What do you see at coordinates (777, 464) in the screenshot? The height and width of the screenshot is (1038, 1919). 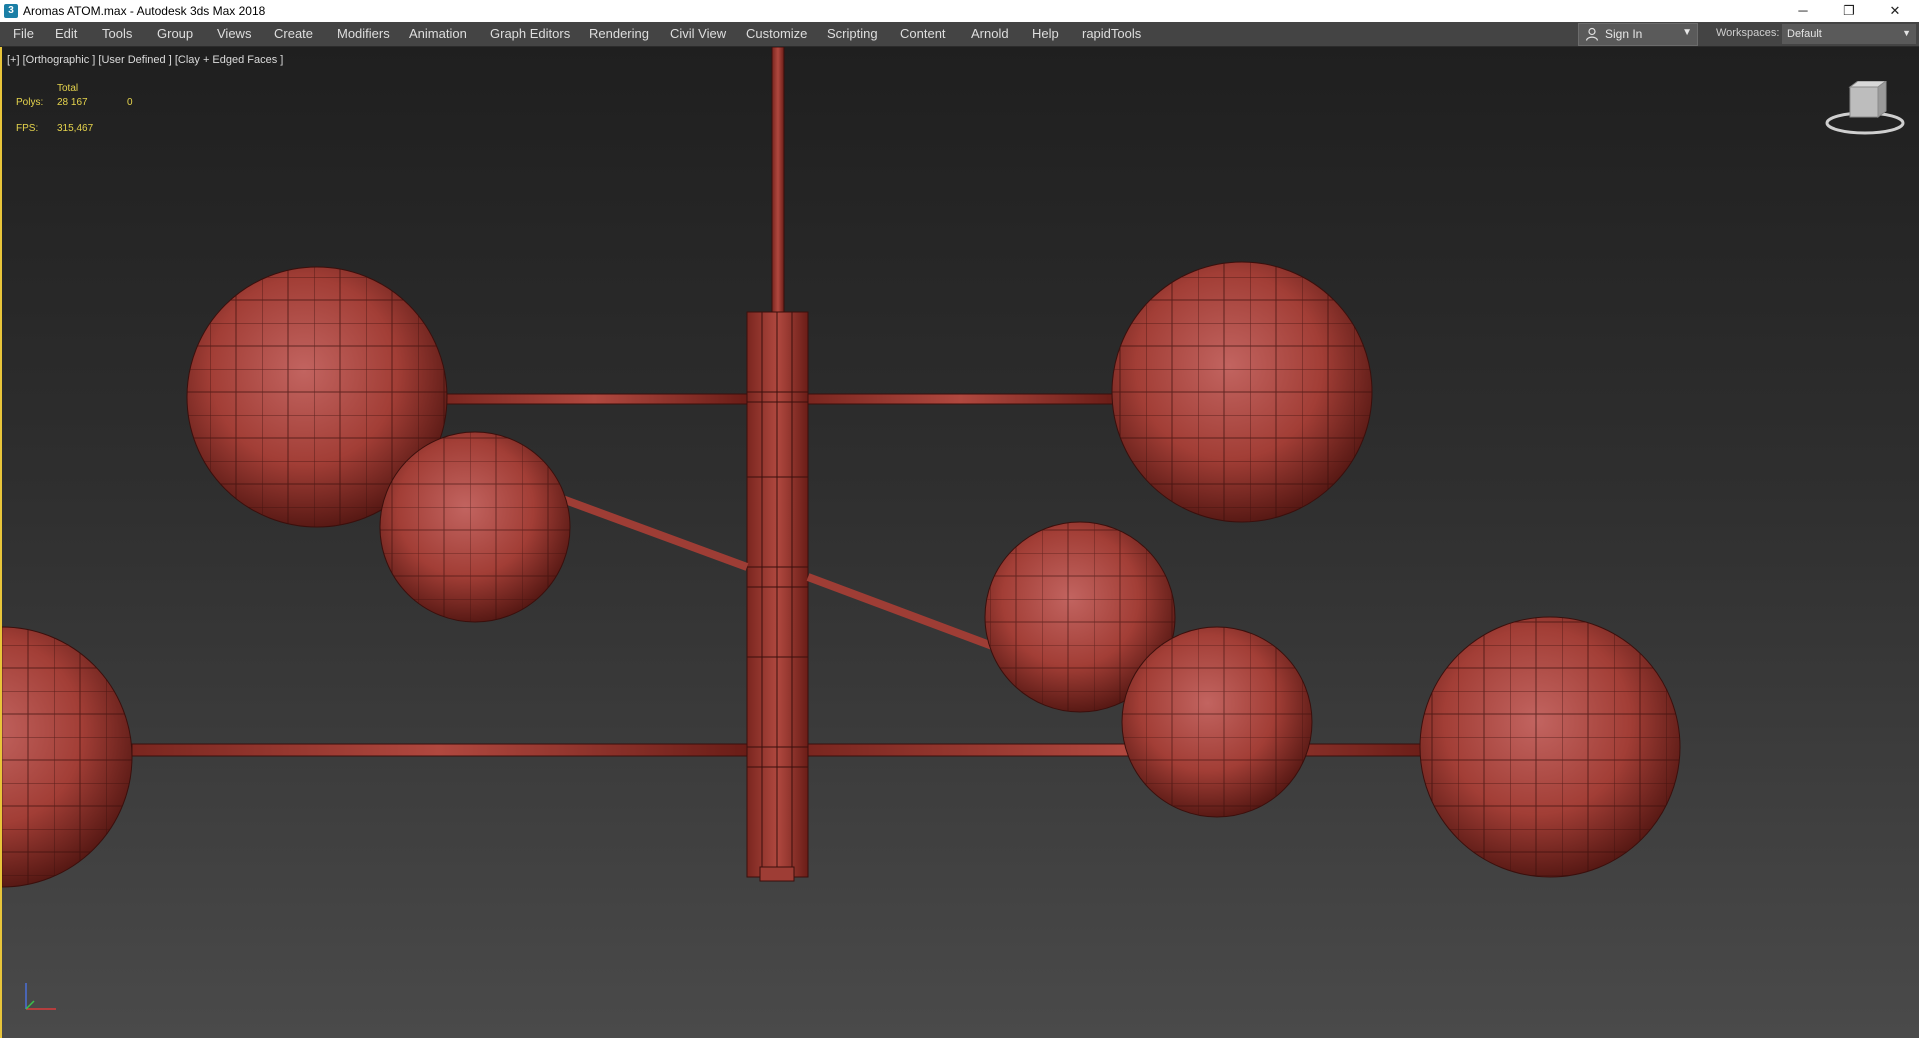 I see `center-stem` at bounding box center [777, 464].